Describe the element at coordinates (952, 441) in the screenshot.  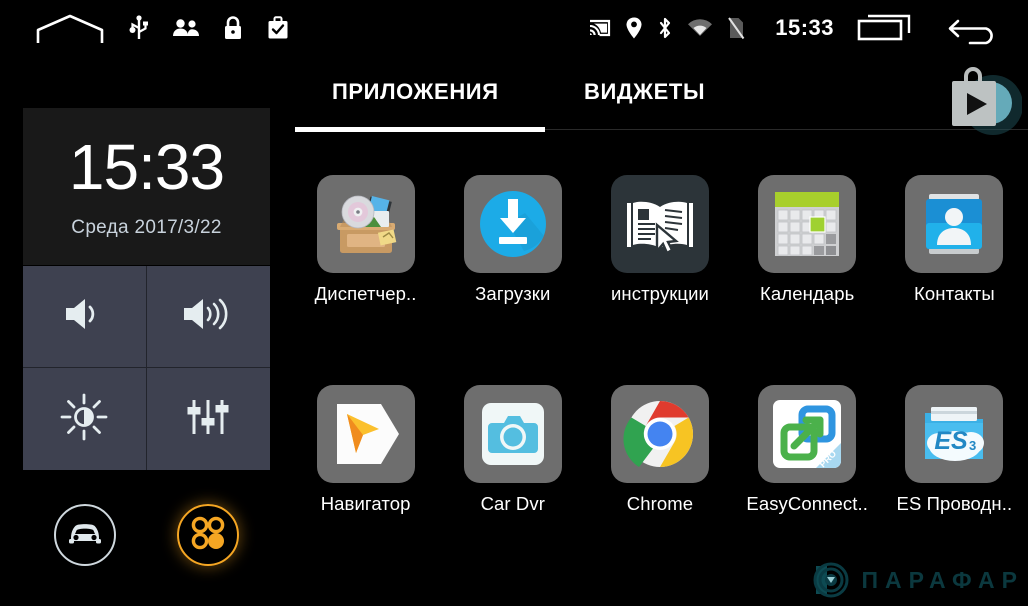
I see `svg-text: ES` at that location.